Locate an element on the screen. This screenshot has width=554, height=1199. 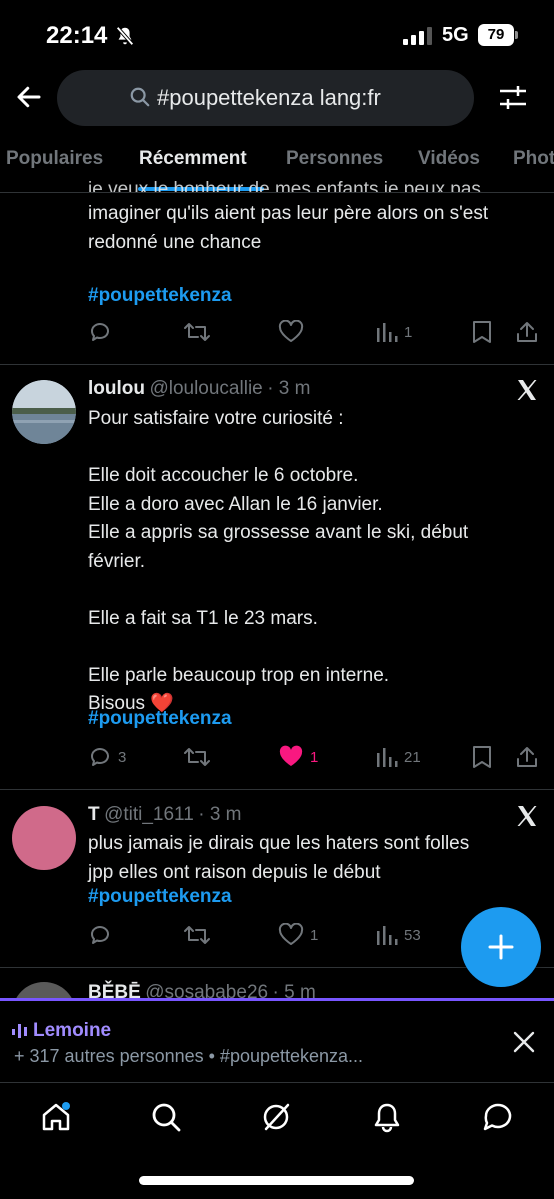
messages-icon is located at coordinates (498, 1117).